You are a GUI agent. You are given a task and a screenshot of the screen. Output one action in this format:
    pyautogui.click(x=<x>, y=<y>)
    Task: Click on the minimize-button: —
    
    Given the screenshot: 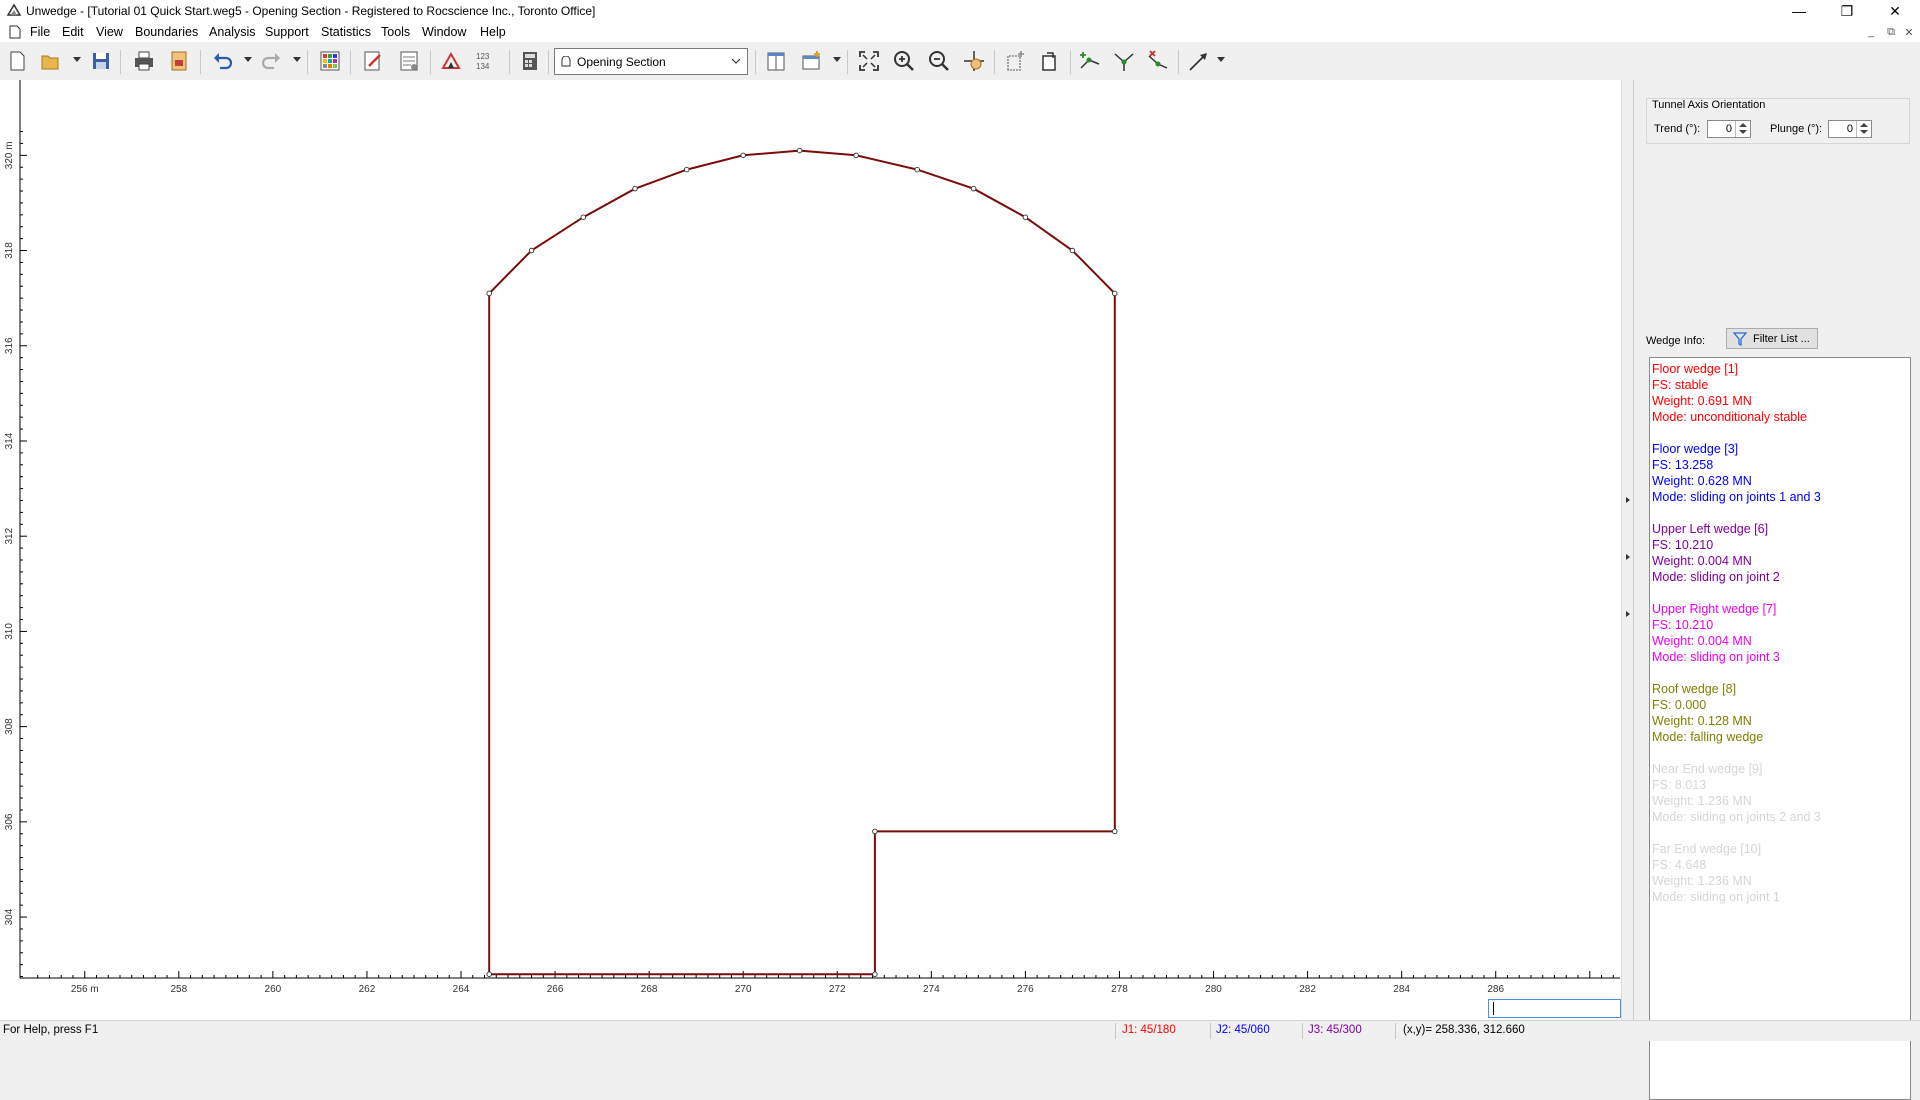 What is the action you would take?
    pyautogui.click(x=1799, y=11)
    